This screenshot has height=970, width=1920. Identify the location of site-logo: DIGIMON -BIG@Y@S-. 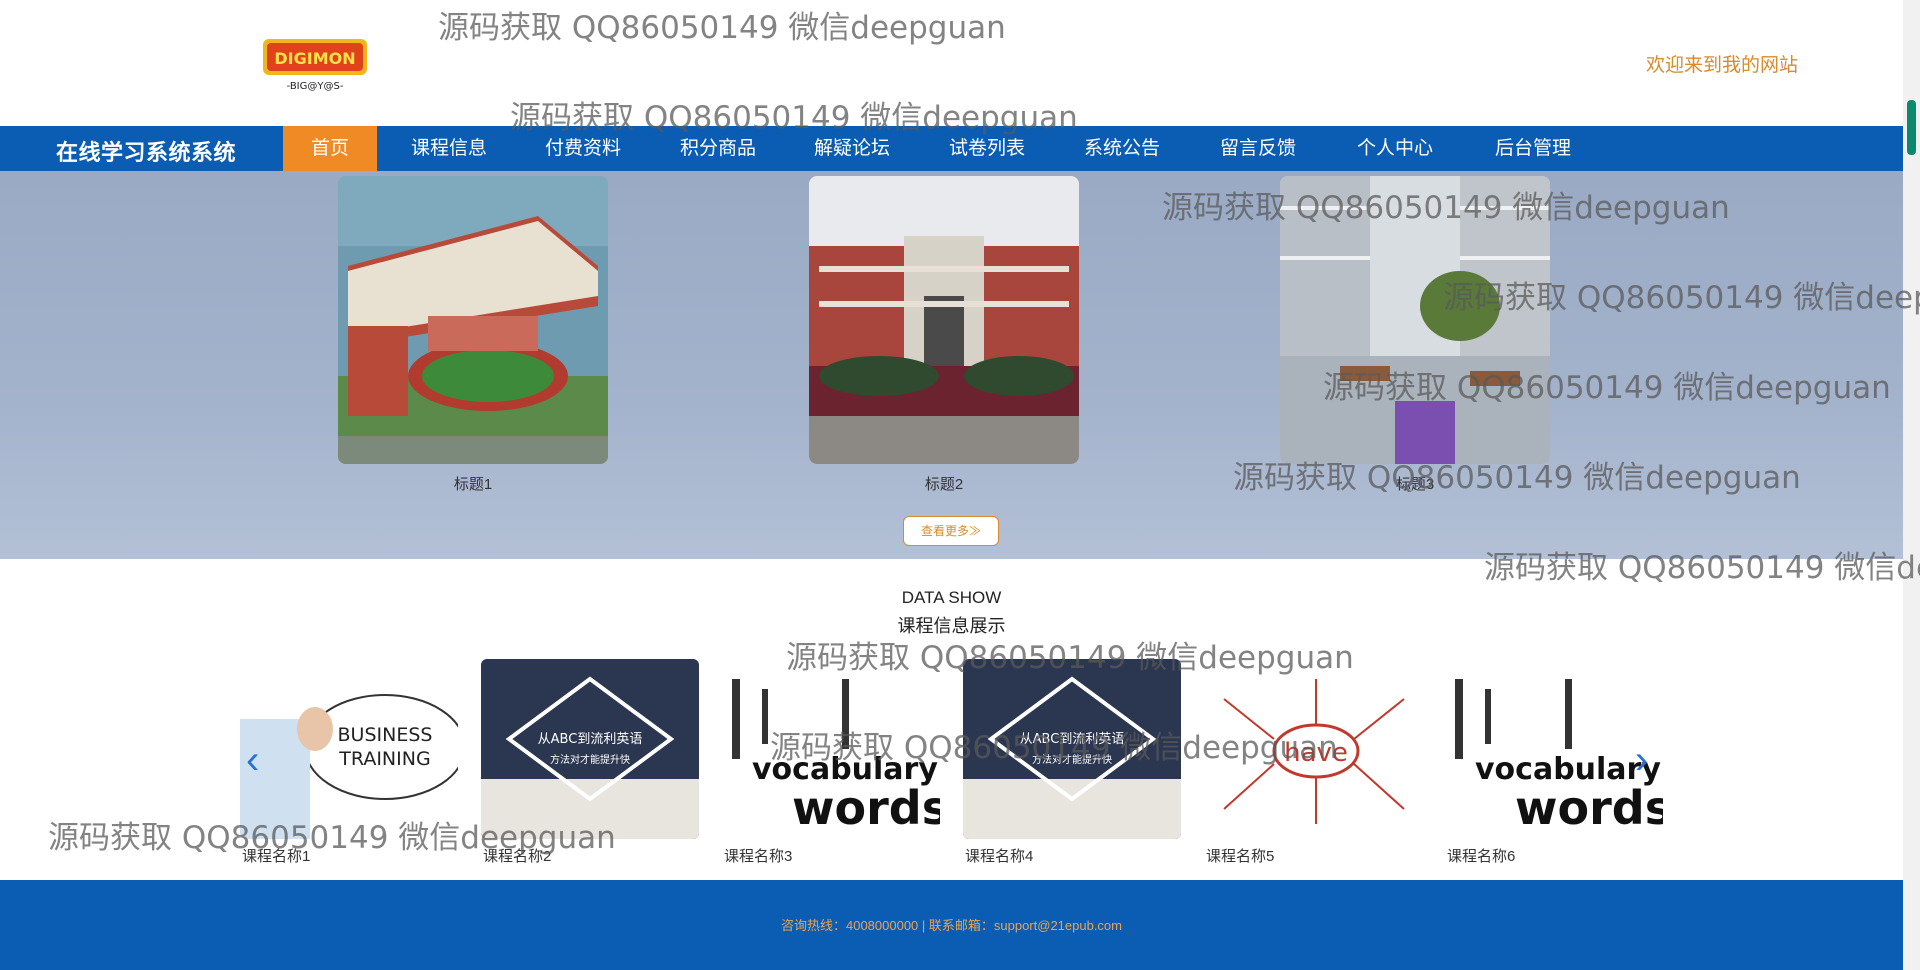
(315, 64).